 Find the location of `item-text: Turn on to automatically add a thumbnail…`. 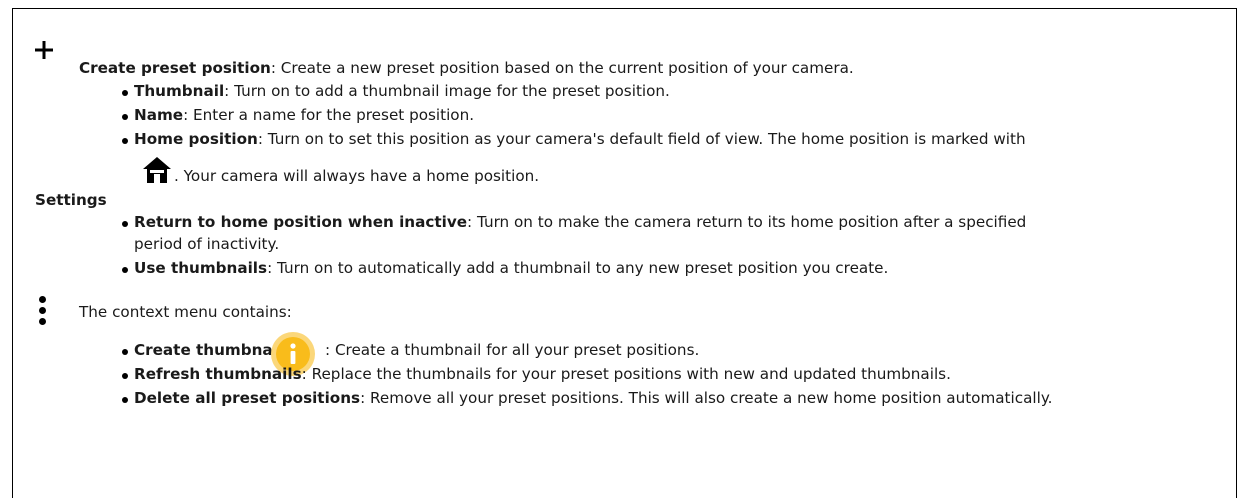

item-text: Turn on to automatically add a thumbnail… is located at coordinates (580, 268).